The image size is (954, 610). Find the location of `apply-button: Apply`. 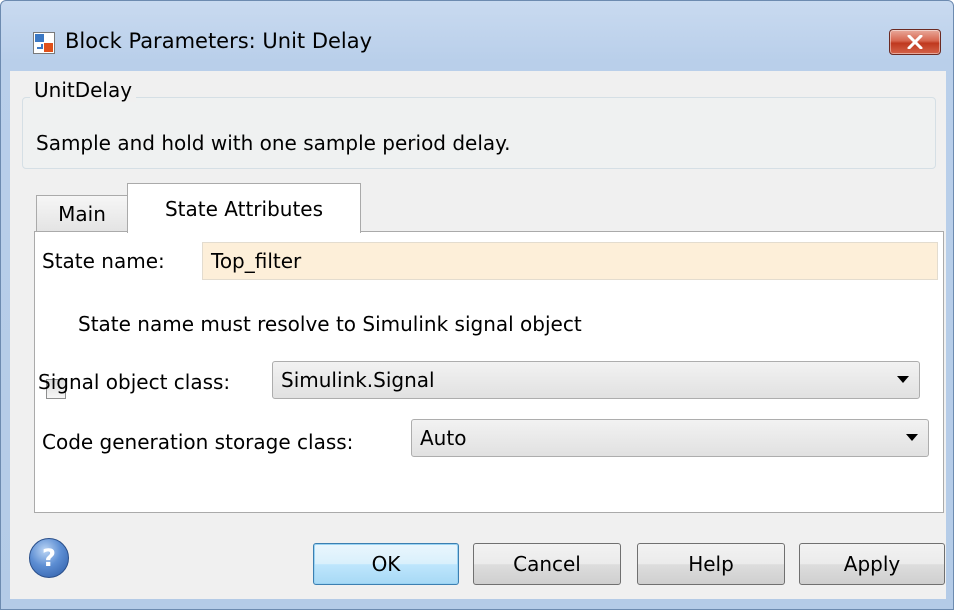

apply-button: Apply is located at coordinates (872, 564).